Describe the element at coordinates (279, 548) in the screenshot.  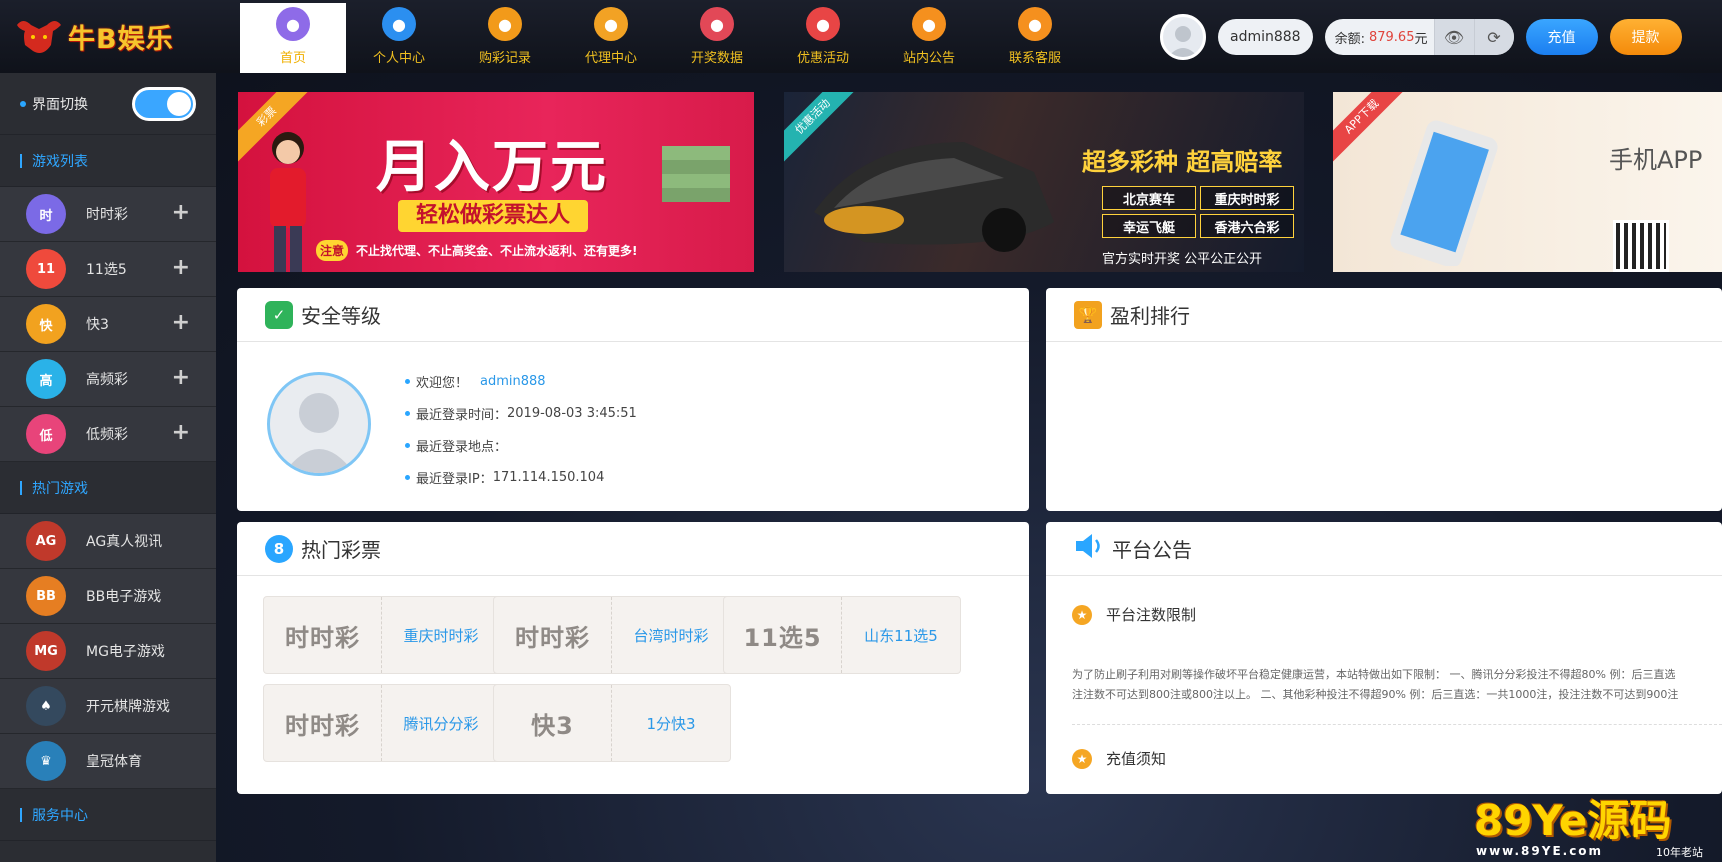
I see `ball-eight-icon: 8` at that location.